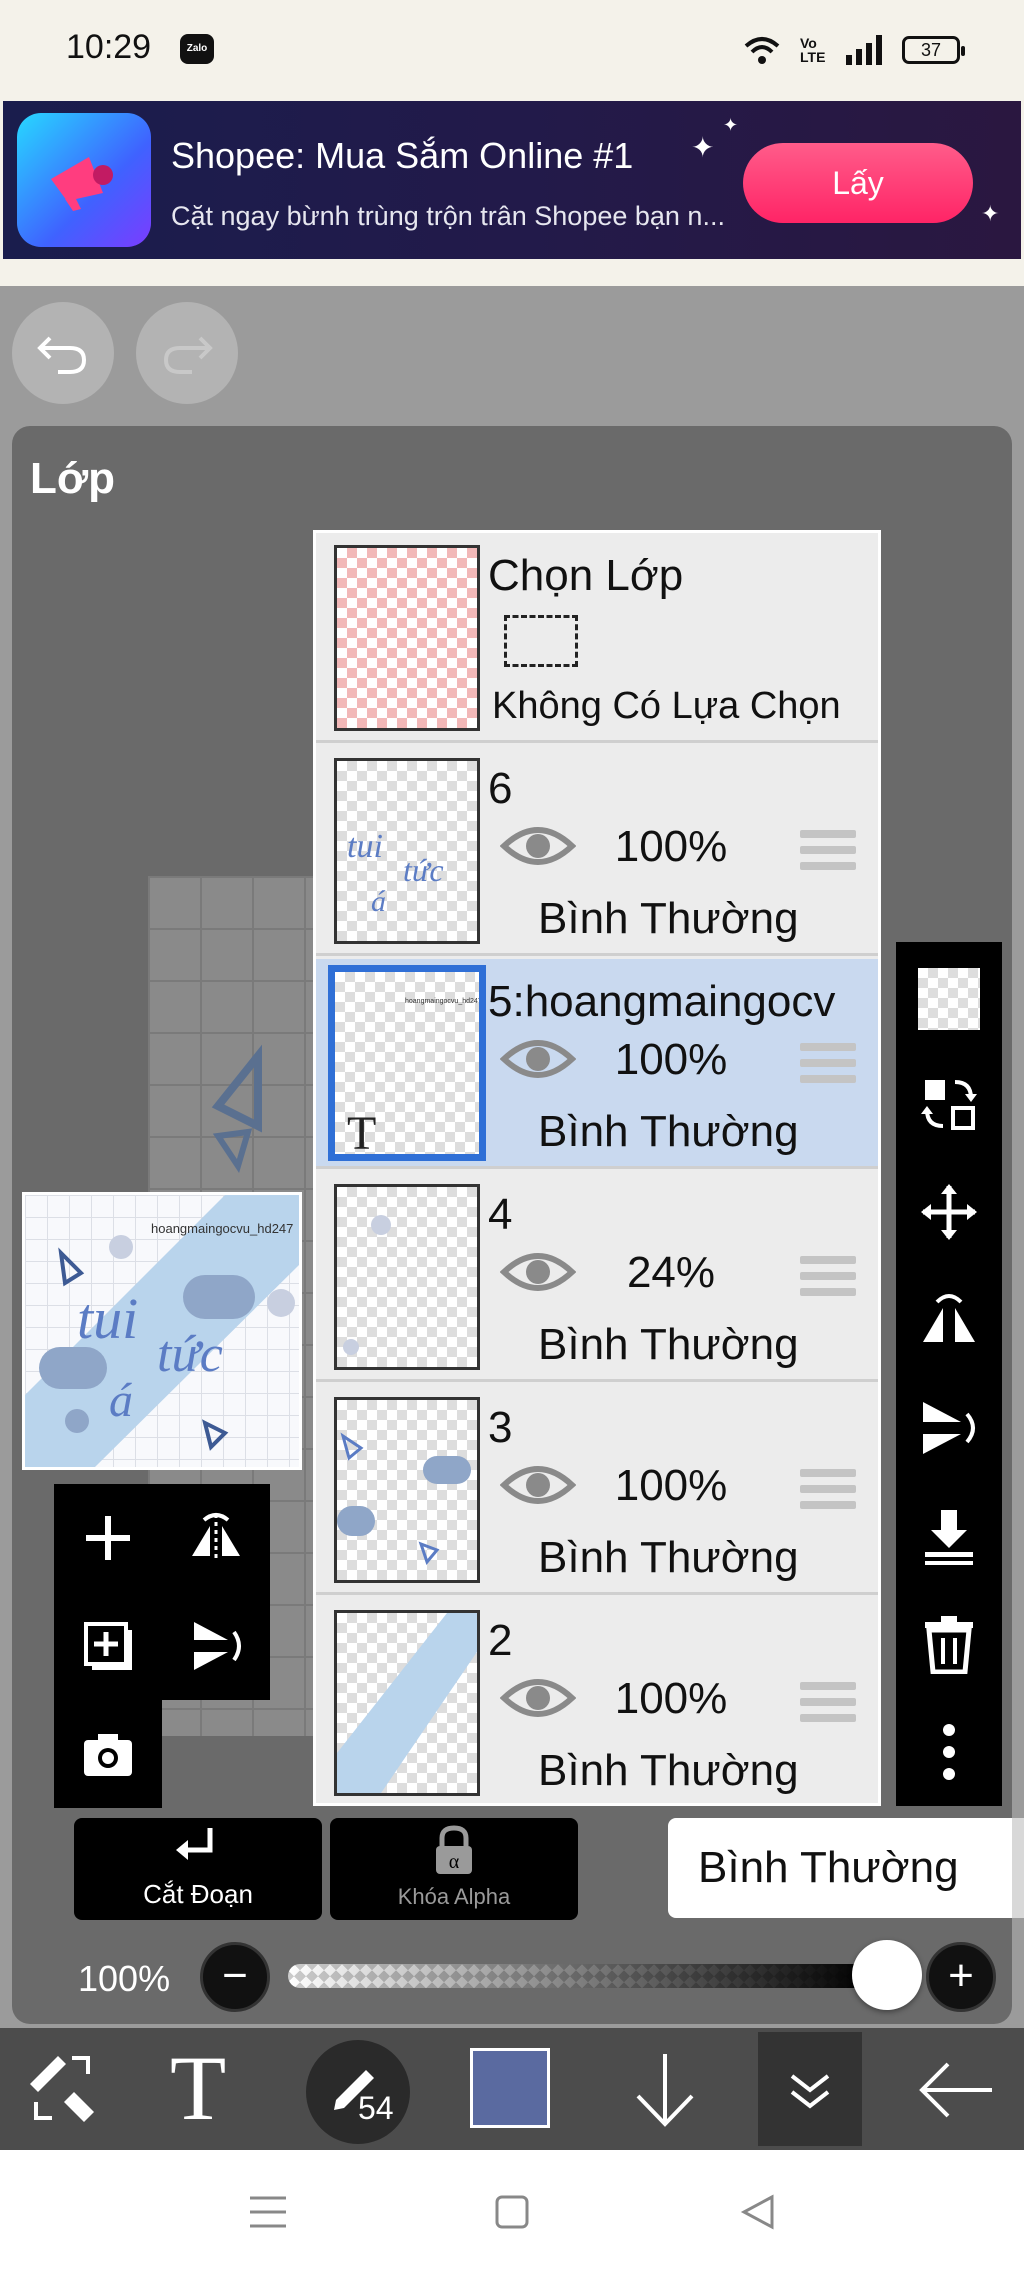 This screenshot has height=2274, width=1024. What do you see at coordinates (949, 996) in the screenshot?
I see `transparency-button` at bounding box center [949, 996].